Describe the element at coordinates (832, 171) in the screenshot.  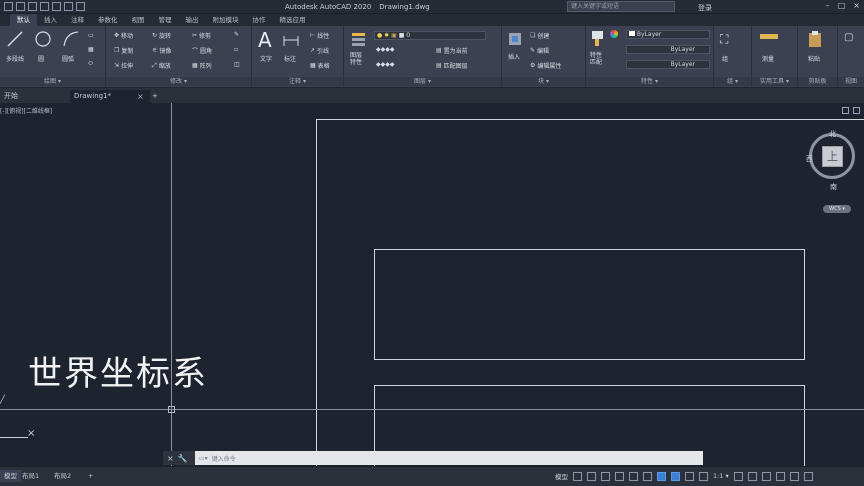
I see `viewcube: 上 北 西 南 WCS ▾` at that location.